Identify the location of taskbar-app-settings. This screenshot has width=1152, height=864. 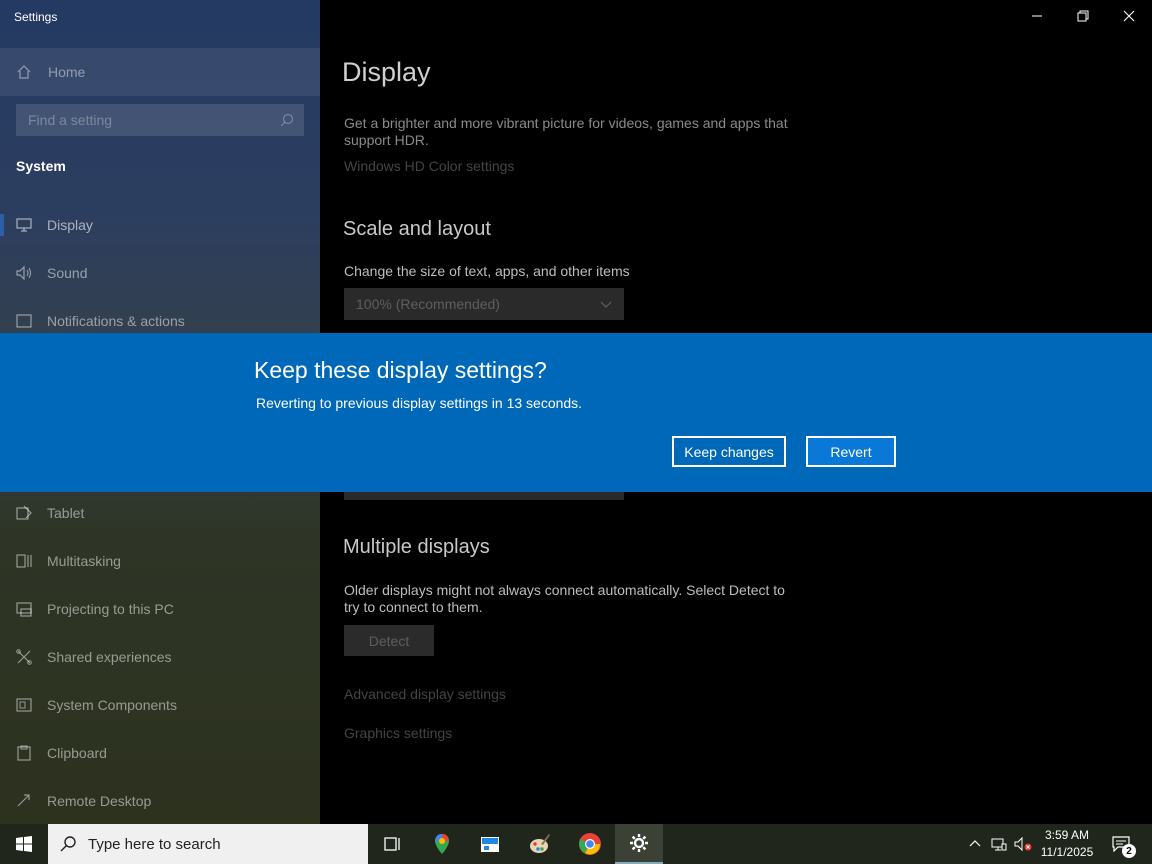
(639, 844).